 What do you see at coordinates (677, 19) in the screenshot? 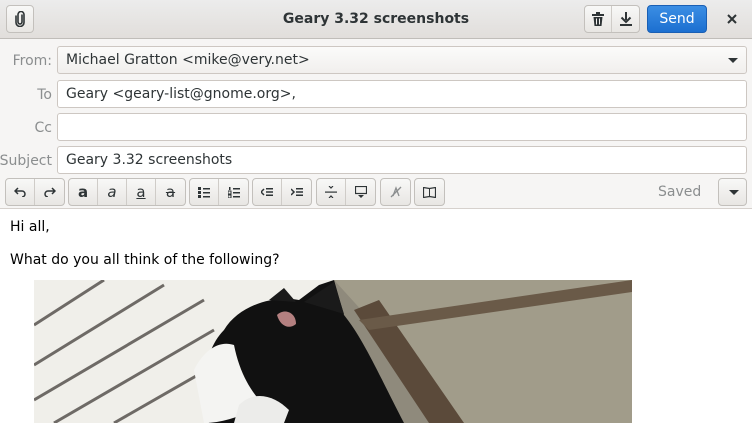
I see `send-button: Send` at bounding box center [677, 19].